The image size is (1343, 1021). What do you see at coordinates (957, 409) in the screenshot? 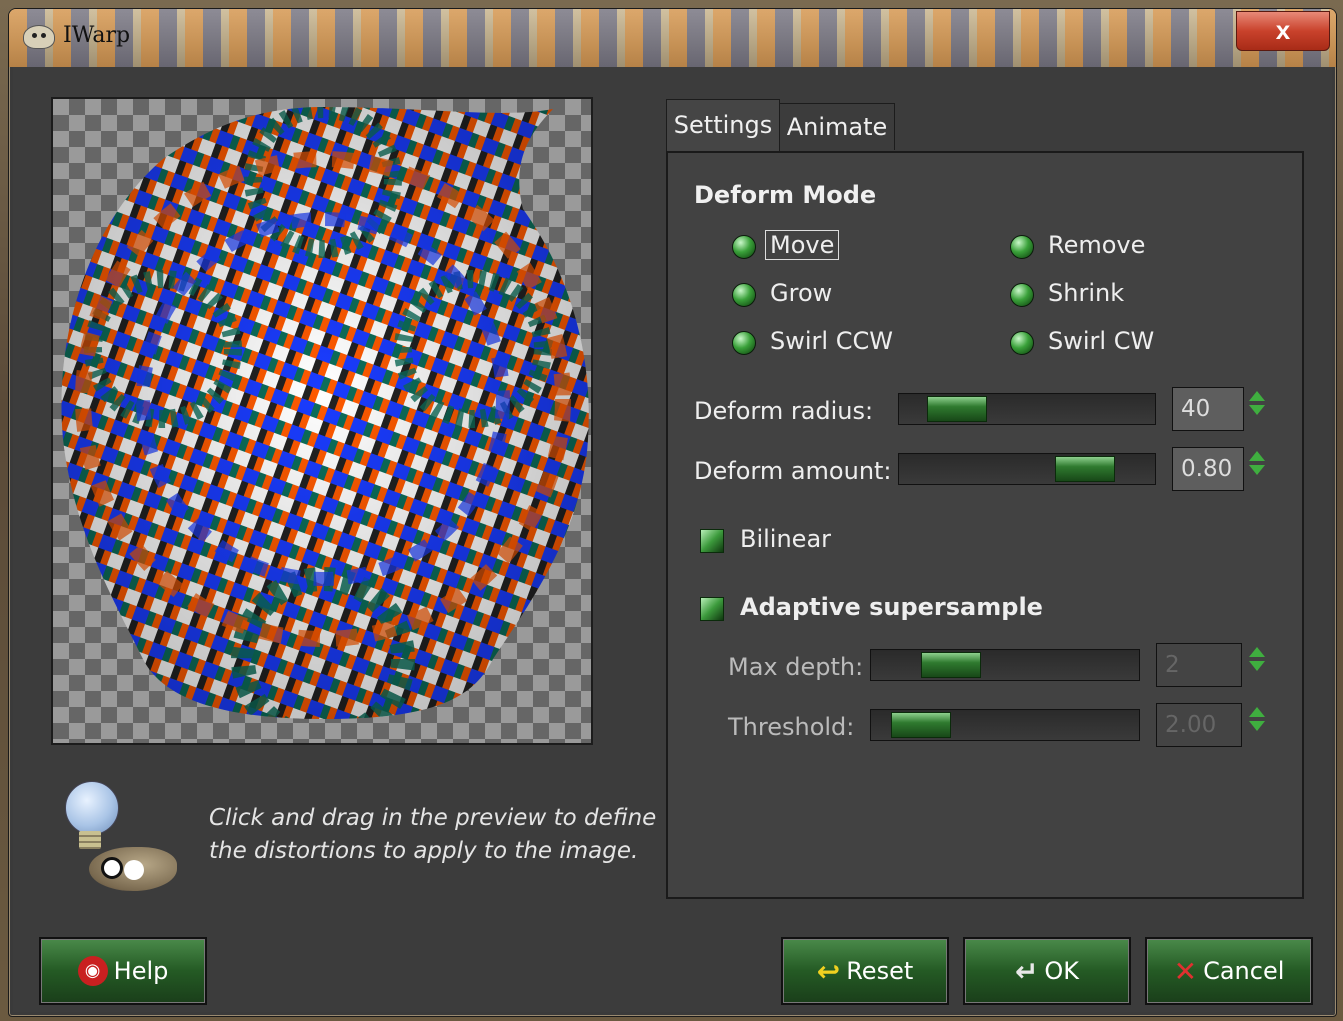
I see `deform-radius-thumb` at bounding box center [957, 409].